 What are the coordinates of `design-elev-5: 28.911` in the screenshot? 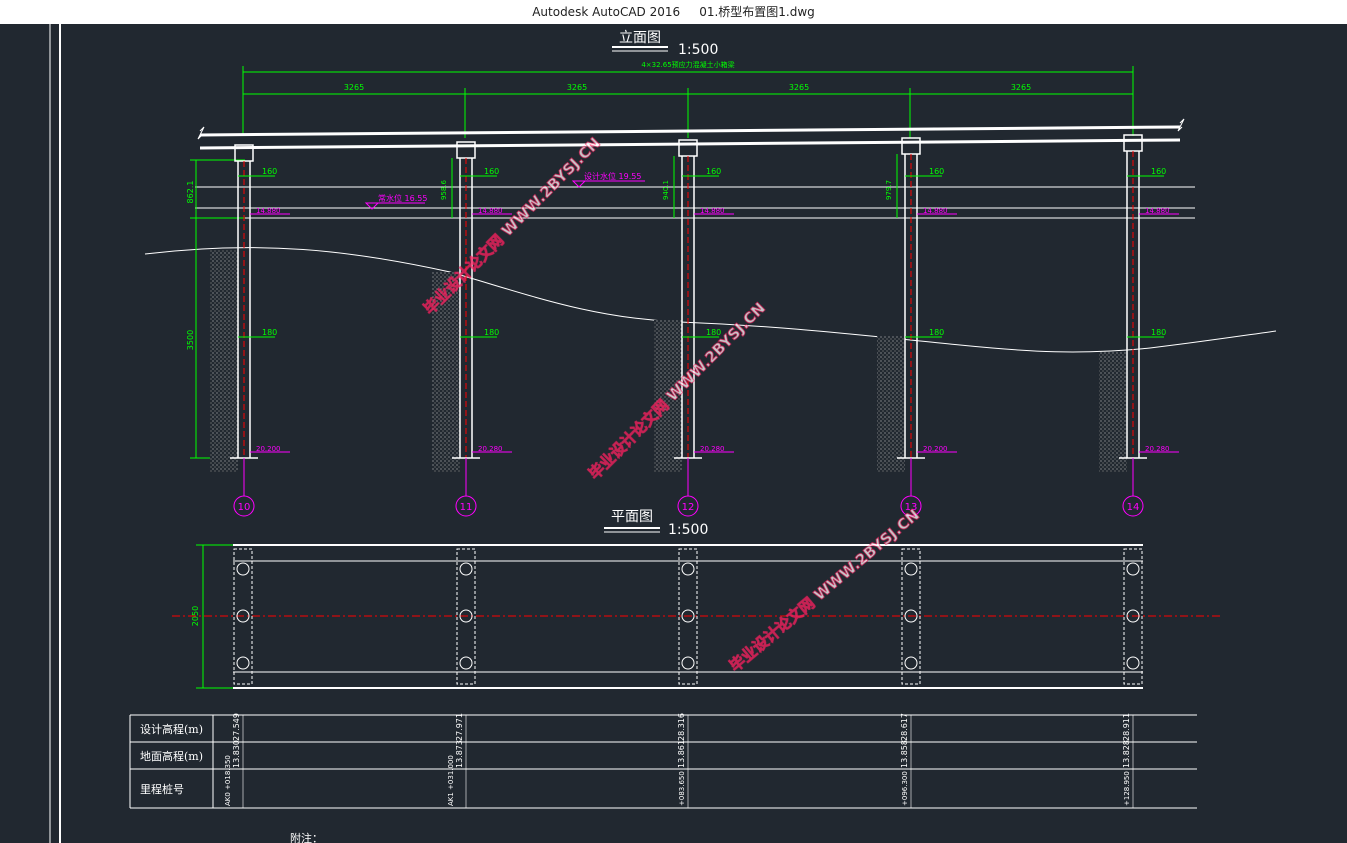 It's located at (1126, 727).